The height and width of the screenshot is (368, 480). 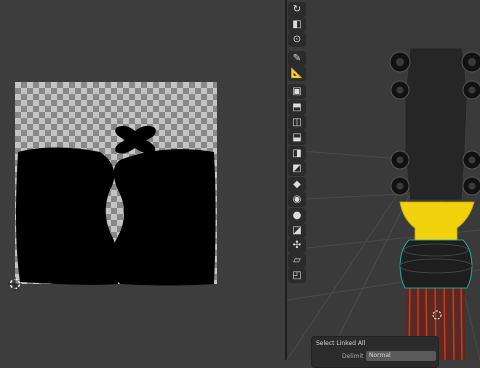 What do you see at coordinates (353, 356) in the screenshot?
I see `delimit-label: Delimit` at bounding box center [353, 356].